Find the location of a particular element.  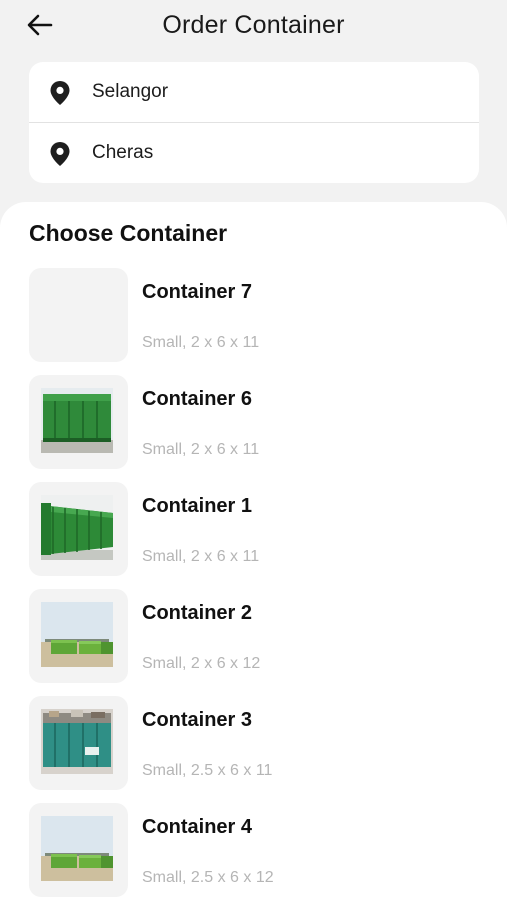

container-spec: Small, 2.5 x 6 x 12 is located at coordinates (208, 877).